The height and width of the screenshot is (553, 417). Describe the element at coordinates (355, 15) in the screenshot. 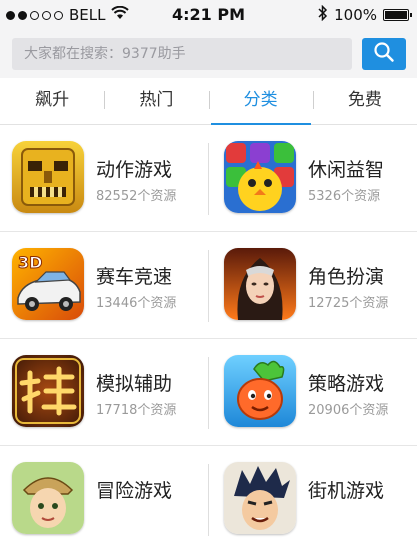

I see `battery-percent: 100%` at that location.